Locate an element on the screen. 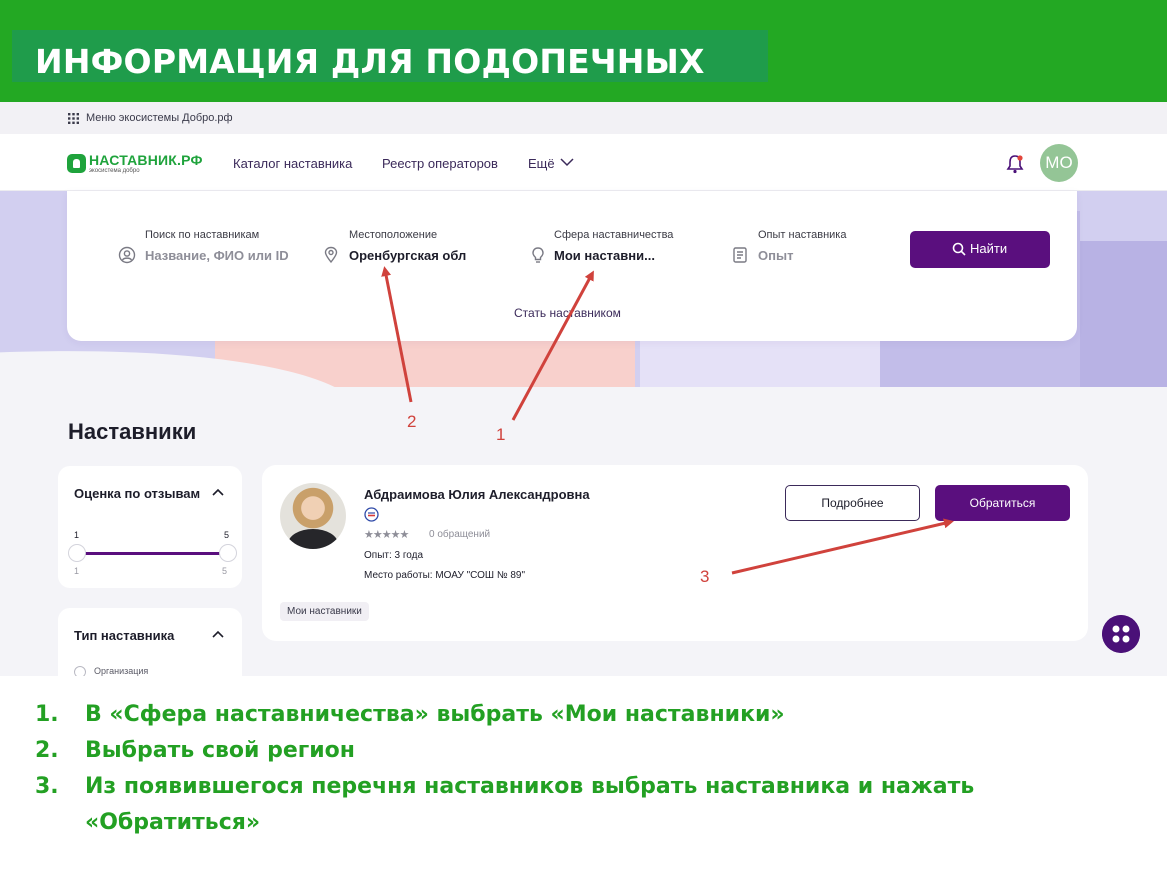 This screenshot has width=1167, height=877. range-min-label: 1 is located at coordinates (77, 535).